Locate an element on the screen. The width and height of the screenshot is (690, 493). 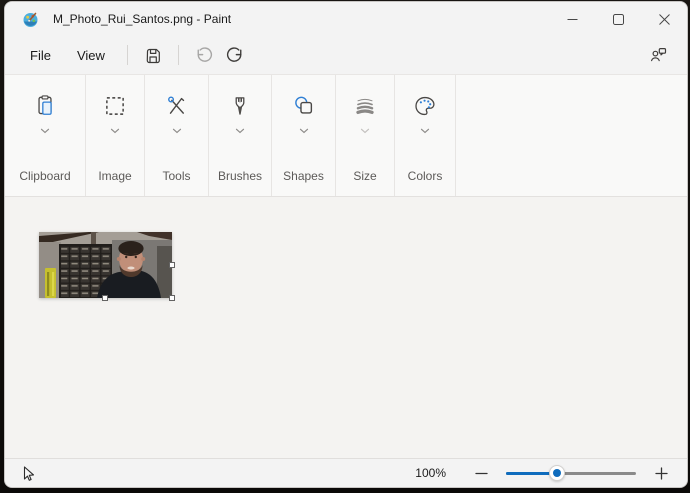
redo-icon is located at coordinates (234, 54).